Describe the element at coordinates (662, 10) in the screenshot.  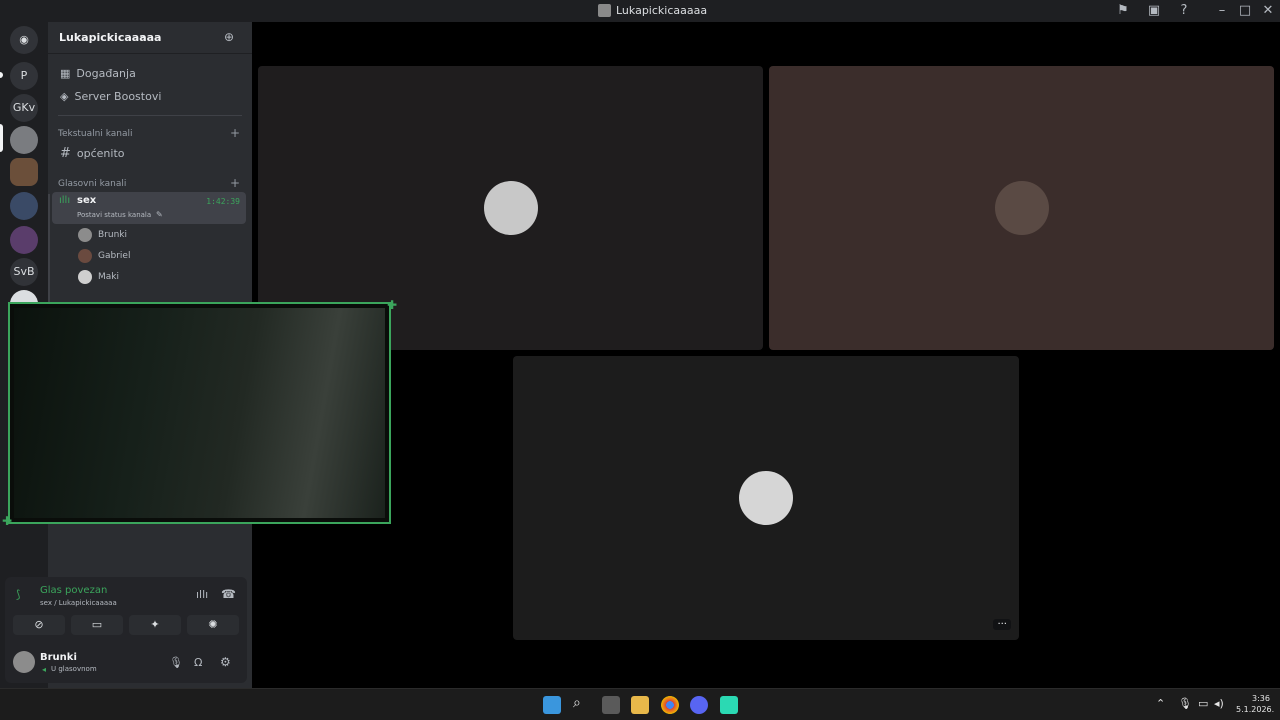
I see `window-title-text: Lukapickicaaaaa` at that location.